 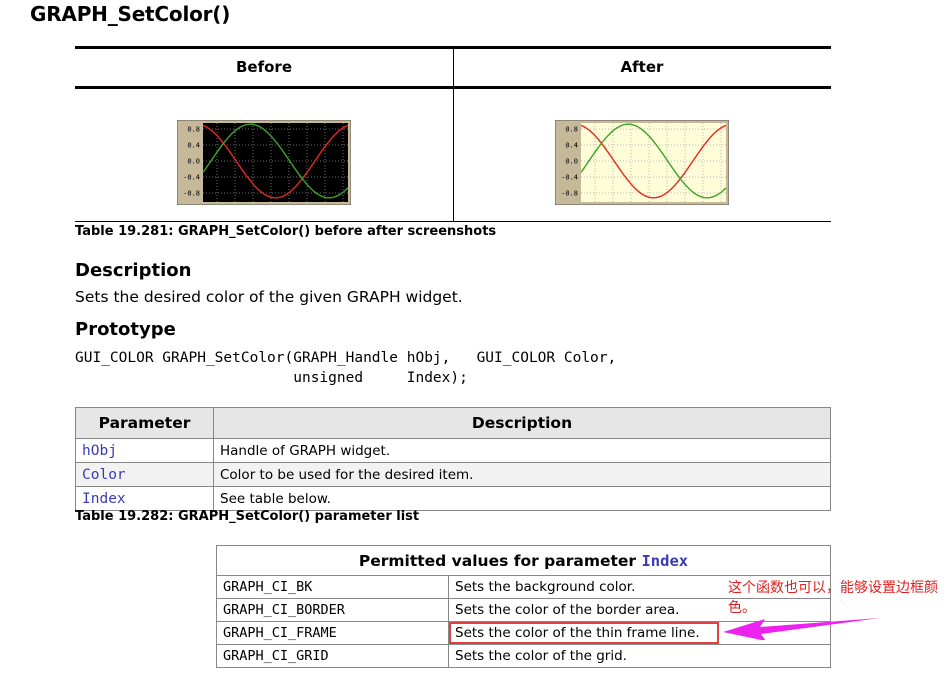 What do you see at coordinates (332, 587) in the screenshot?
I see `value-key: GRAPH_CI_BK` at bounding box center [332, 587].